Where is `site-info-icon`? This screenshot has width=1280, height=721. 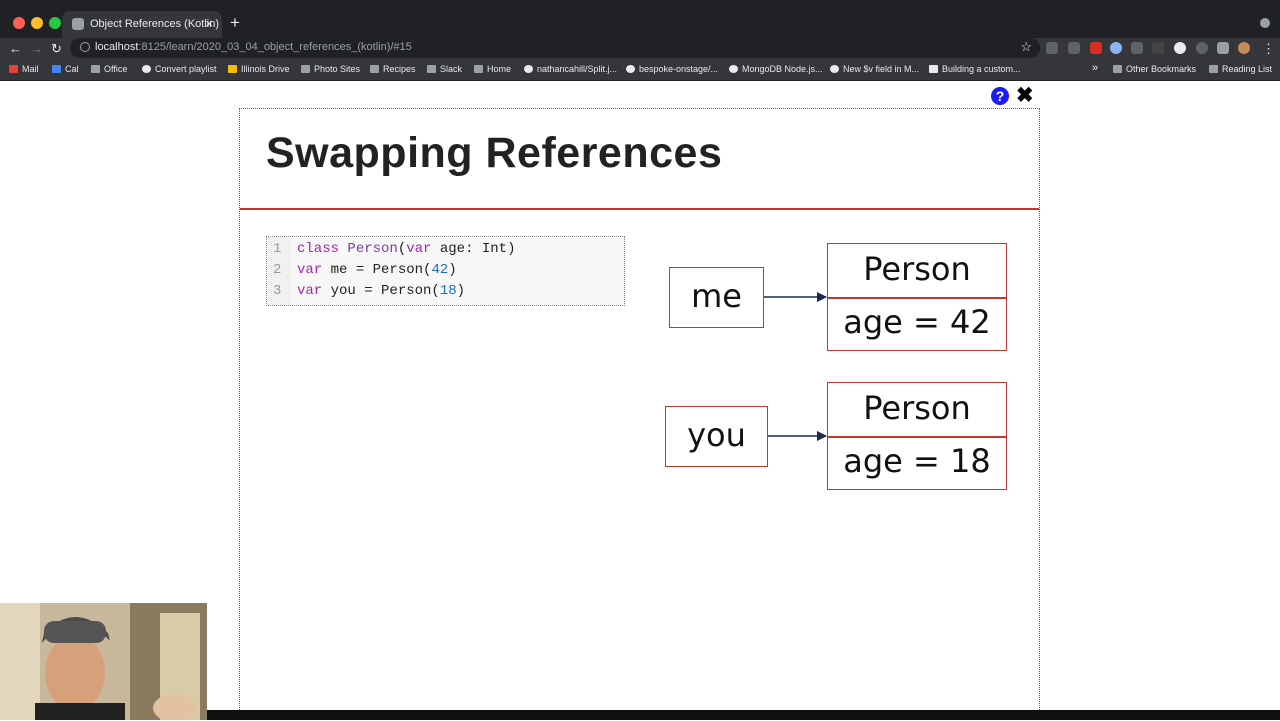 site-info-icon is located at coordinates (85, 47).